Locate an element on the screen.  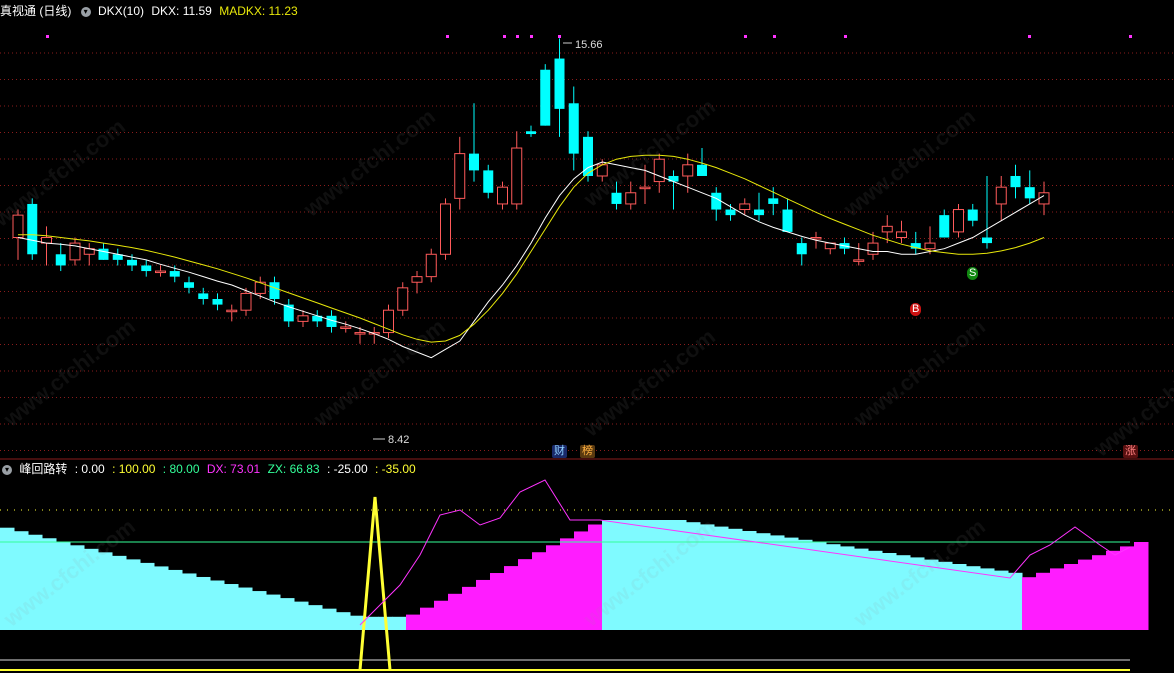
indicator-label: DKX(10) is located at coordinates (121, 11).